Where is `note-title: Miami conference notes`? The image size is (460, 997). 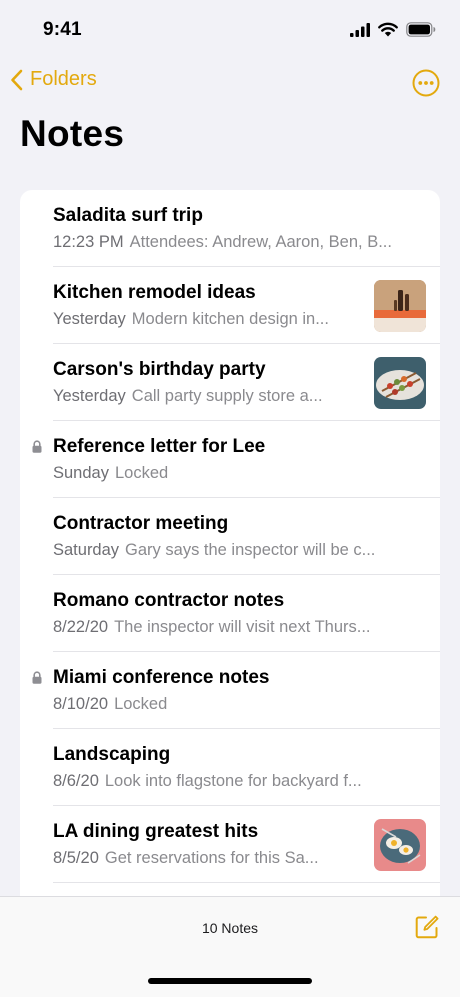 note-title: Miami conference notes is located at coordinates (161, 677).